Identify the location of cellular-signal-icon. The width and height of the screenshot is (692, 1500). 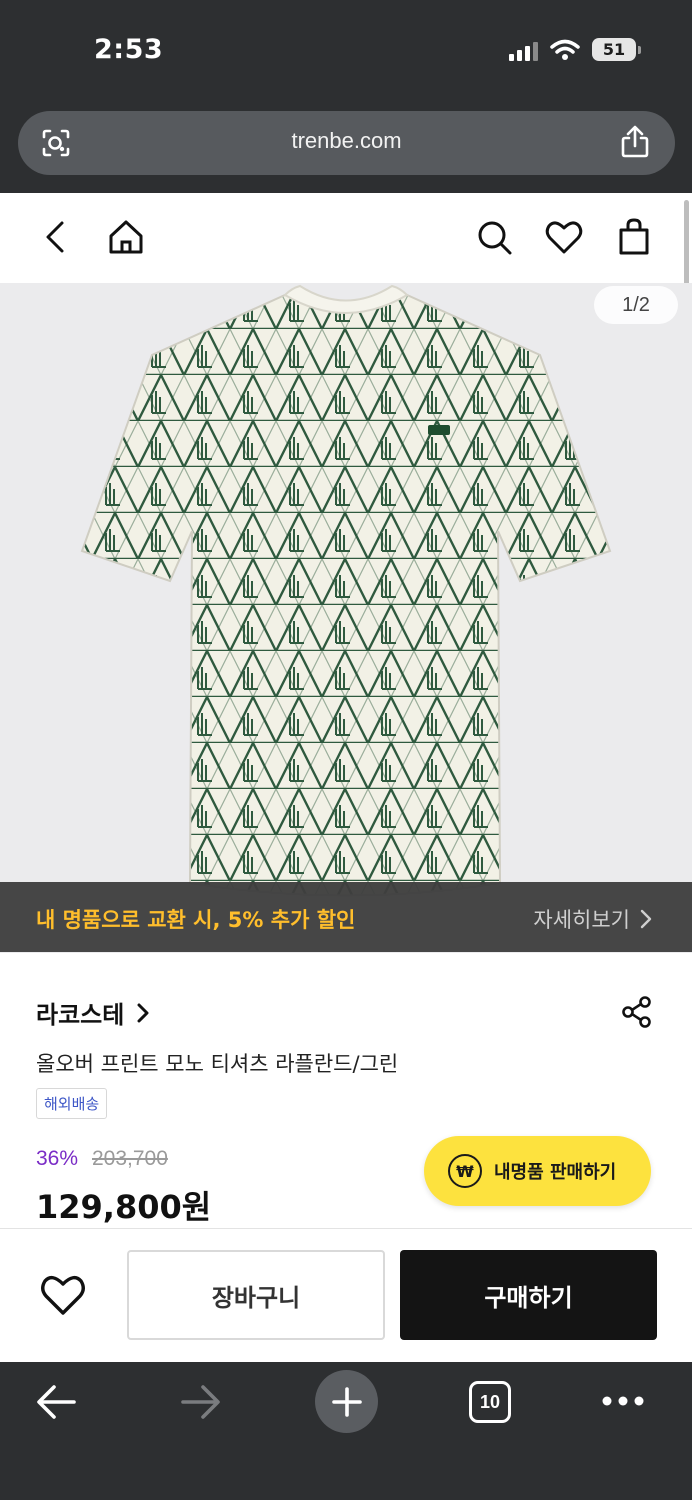
(523, 50).